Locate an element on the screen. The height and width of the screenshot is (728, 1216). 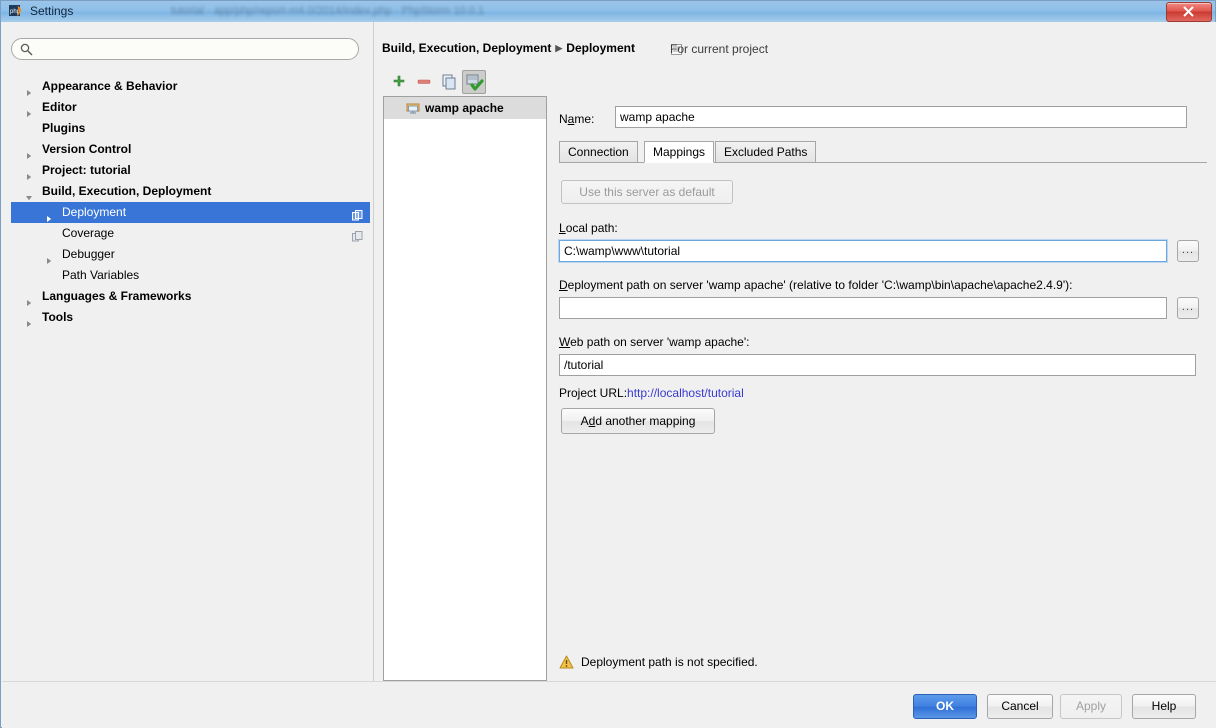
use-server-as-default-button: Use this server as default is located at coordinates (647, 192).